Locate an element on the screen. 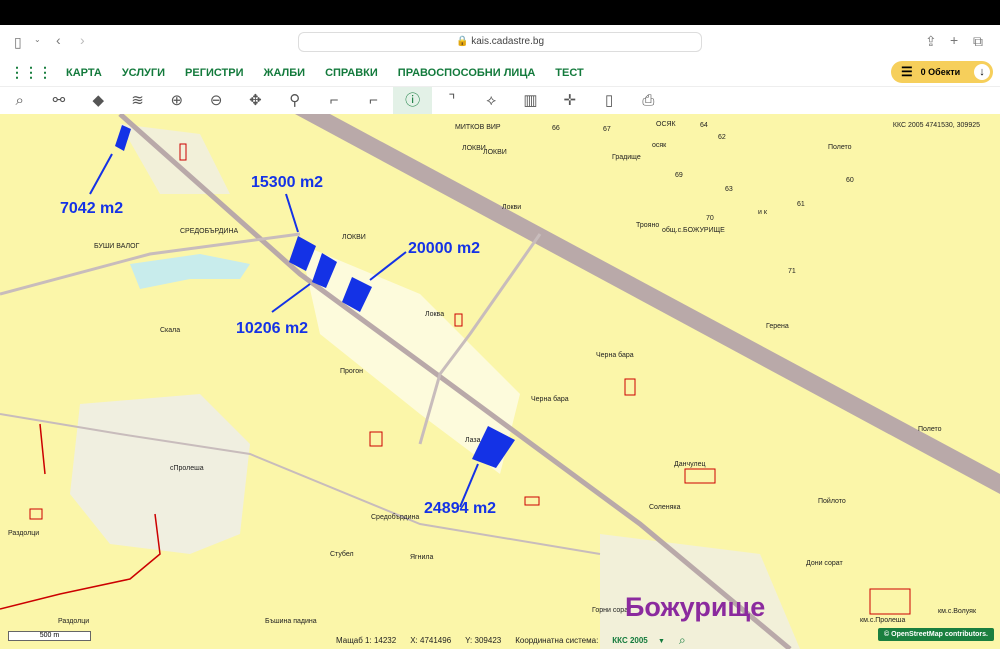  nav-pravosposobni: ПРАВОСПОСОБНИ ЛИЦА is located at coordinates (467, 73).